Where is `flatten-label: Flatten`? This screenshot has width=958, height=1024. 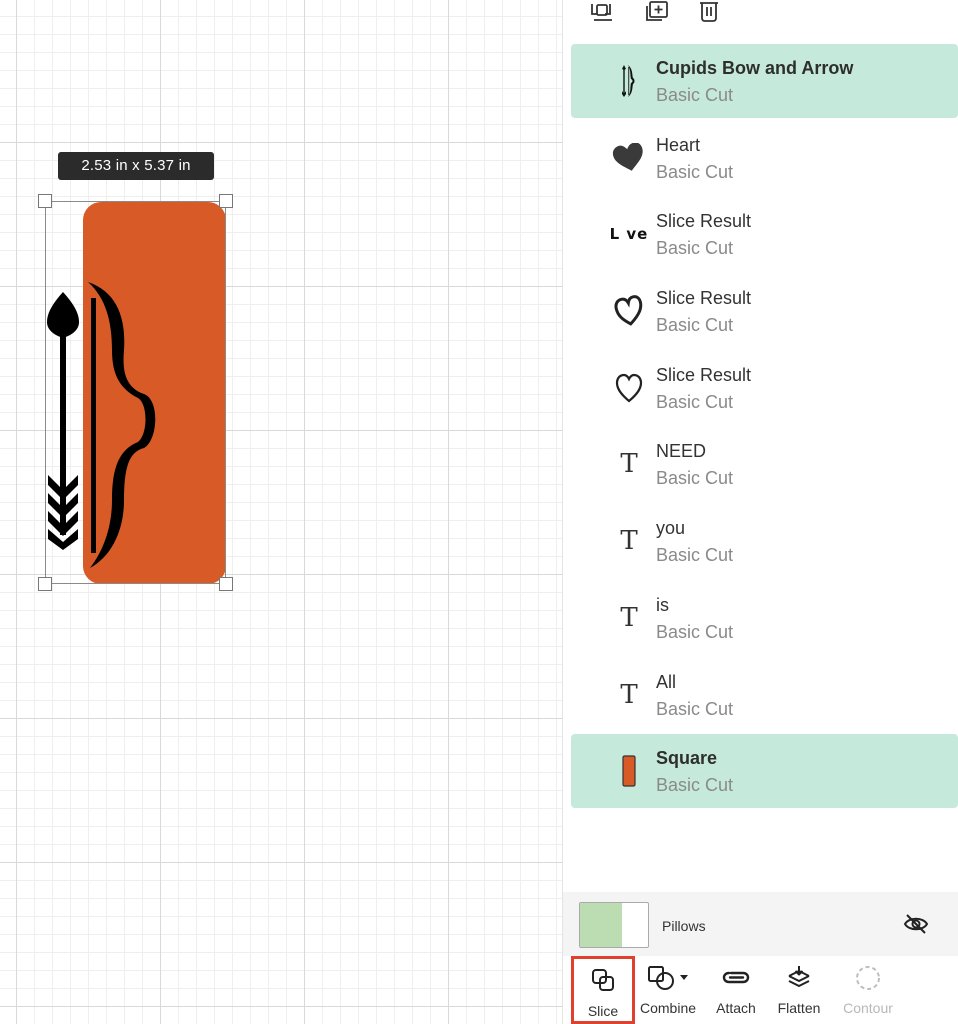 flatten-label: Flatten is located at coordinates (799, 1008).